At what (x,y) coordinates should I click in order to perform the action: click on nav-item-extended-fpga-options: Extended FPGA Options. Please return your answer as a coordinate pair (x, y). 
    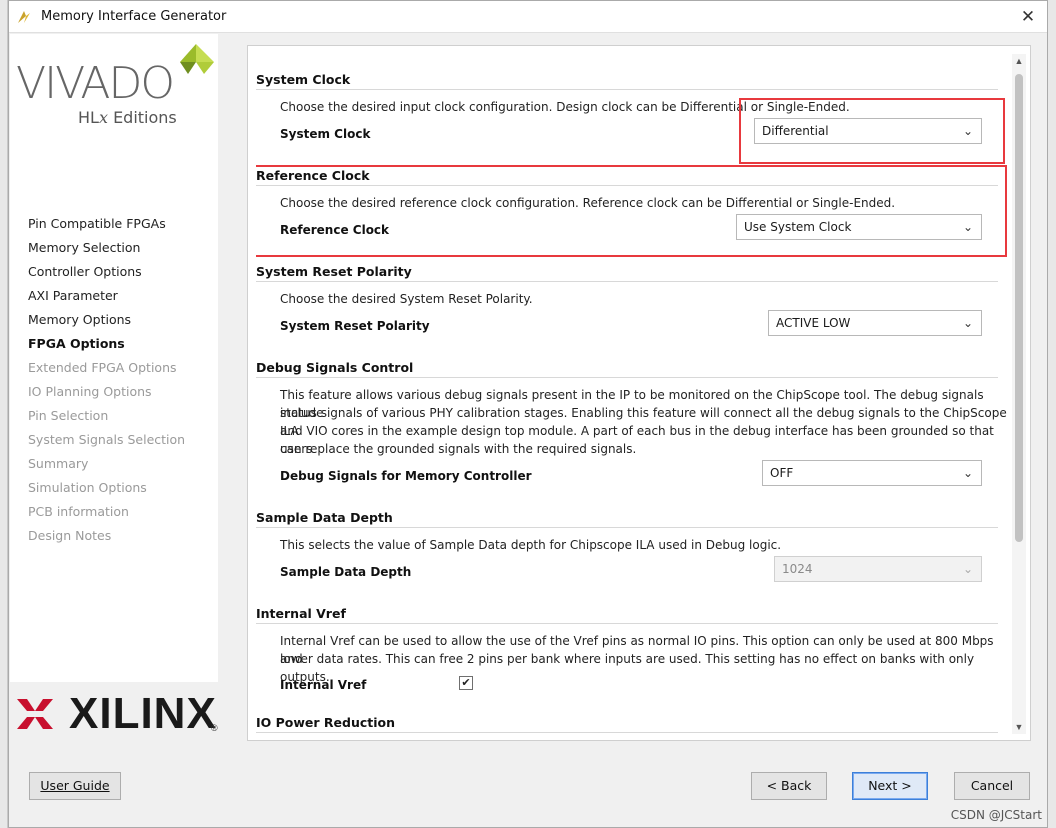
    Looking at the image, I should click on (102, 367).